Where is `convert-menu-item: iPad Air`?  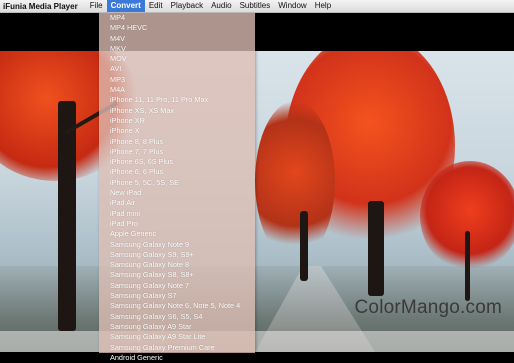
convert-menu-item: iPad Air is located at coordinates (177, 203).